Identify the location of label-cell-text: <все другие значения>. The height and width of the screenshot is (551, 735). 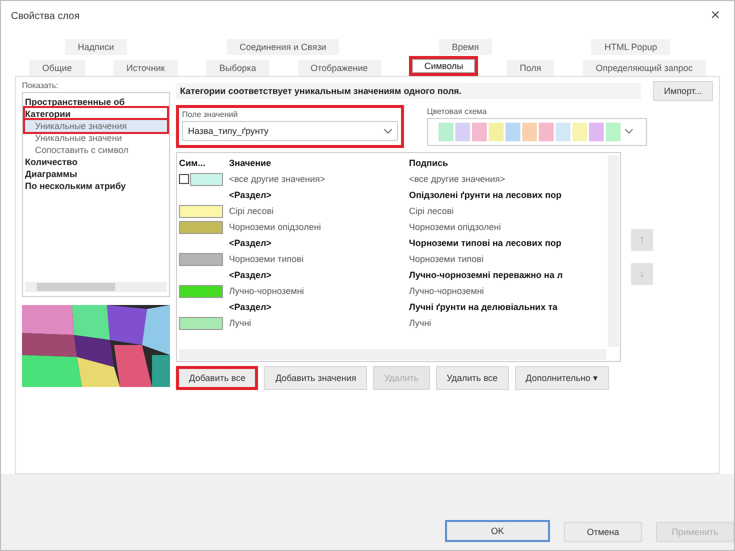
(457, 179).